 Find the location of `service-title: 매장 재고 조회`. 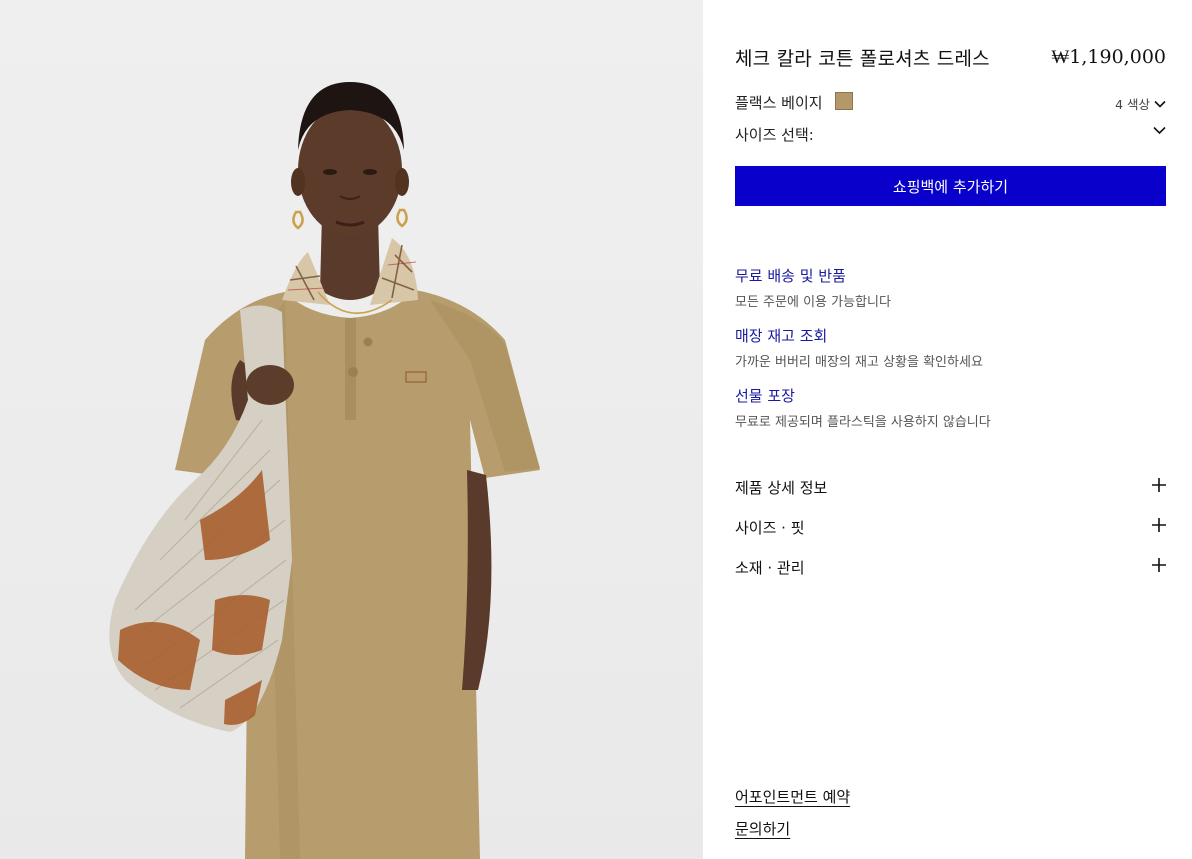

service-title: 매장 재고 조회 is located at coordinates (859, 335).